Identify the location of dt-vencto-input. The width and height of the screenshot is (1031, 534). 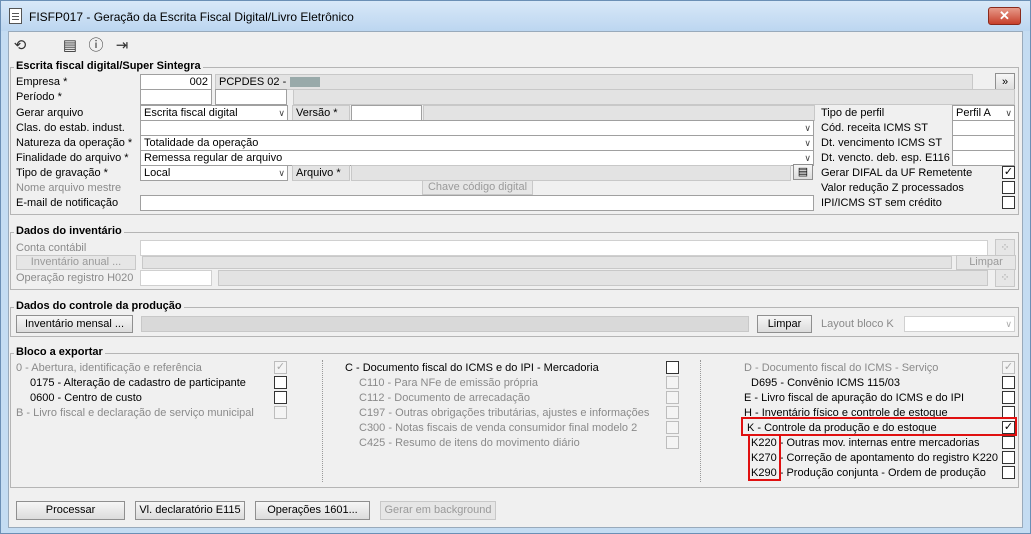
(983, 158).